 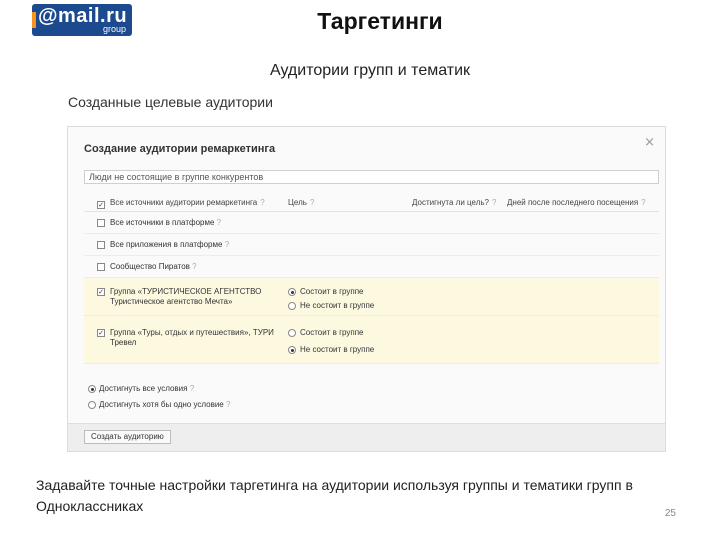 I want to click on table-row: Все источники в платформе ?, so click(x=371, y=223).